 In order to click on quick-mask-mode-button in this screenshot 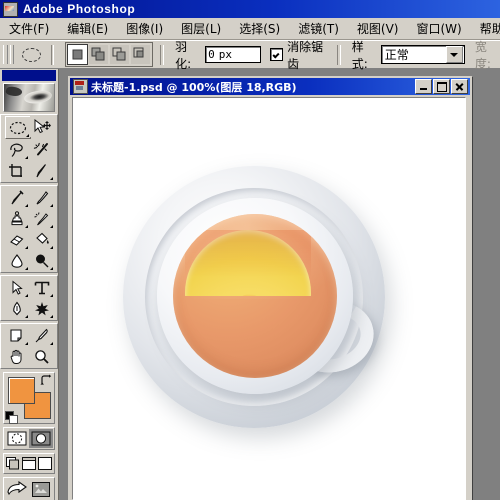, I will do `click(41, 438)`.